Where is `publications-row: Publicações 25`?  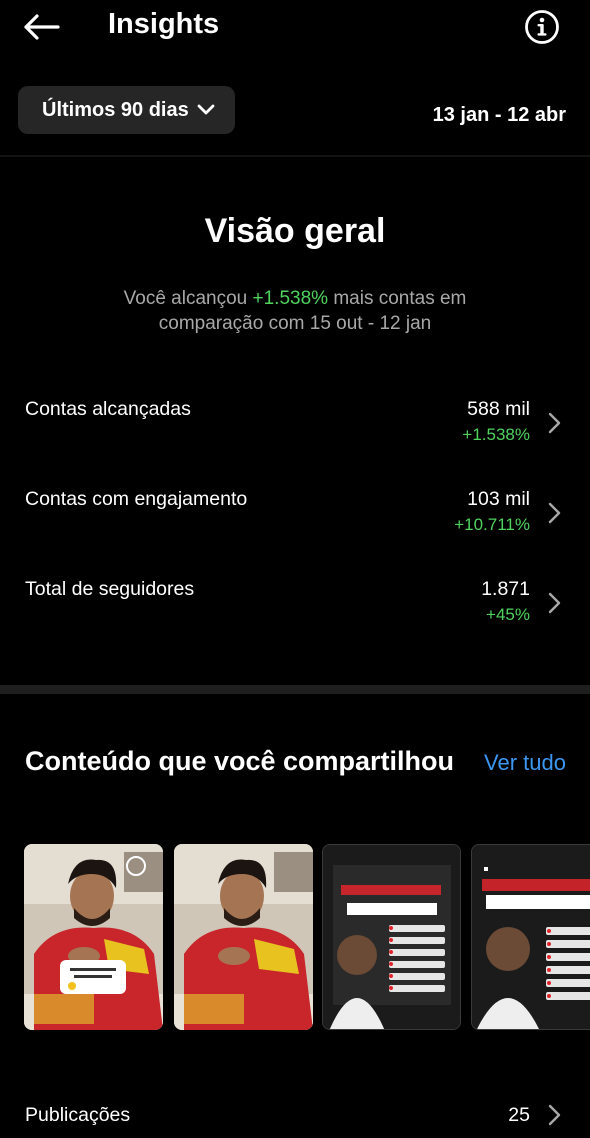 publications-row: Publicações 25 is located at coordinates (295, 1117).